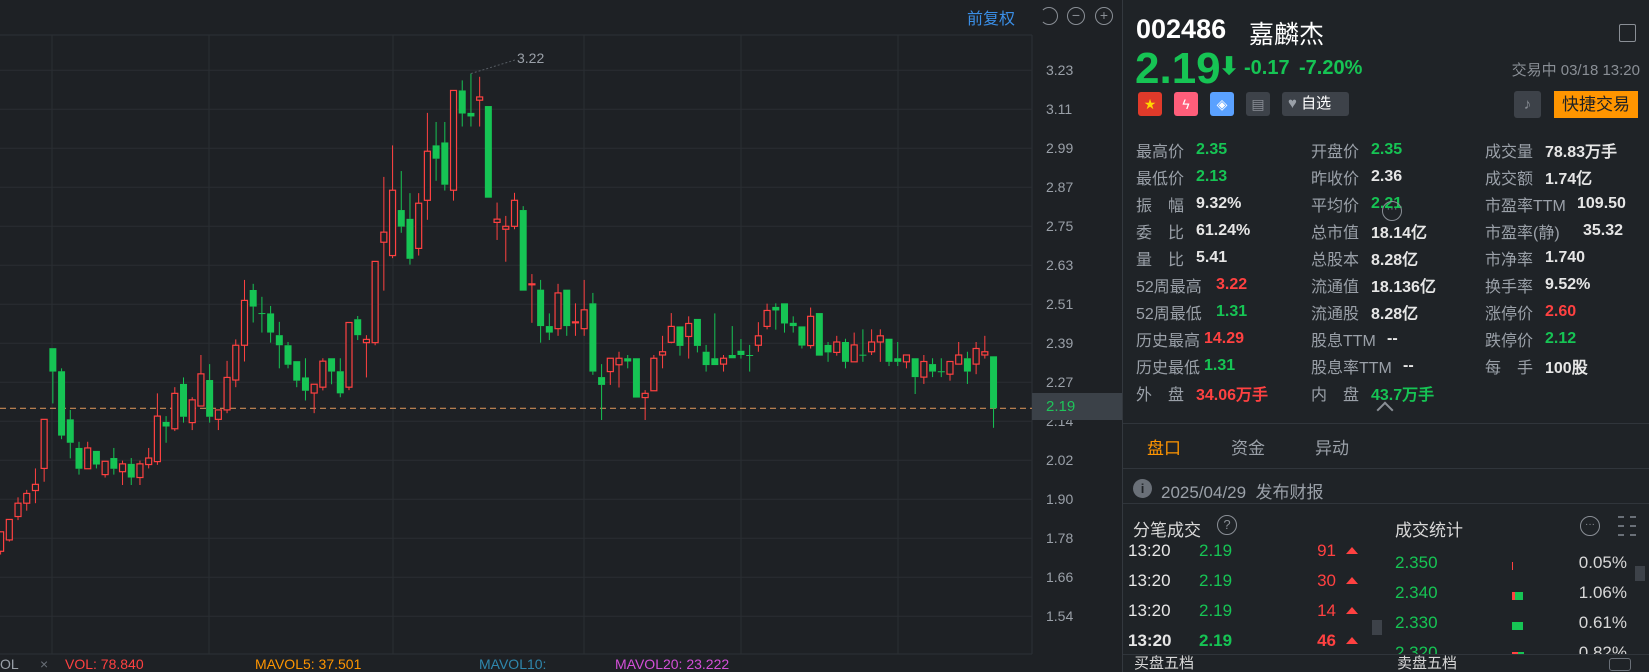  Describe the element at coordinates (1590, 526) in the screenshot. I see `stats-more-icon: ···` at that location.